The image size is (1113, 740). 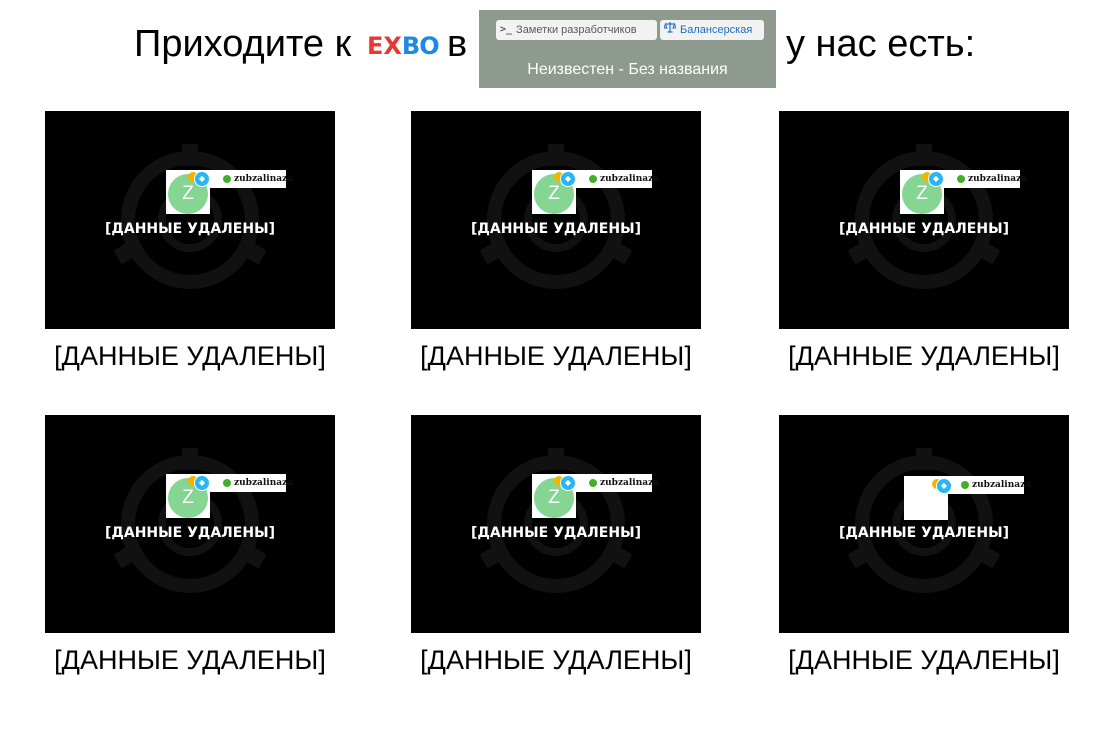 I want to click on tag-balance-label: Балансерская, so click(x=716, y=30).